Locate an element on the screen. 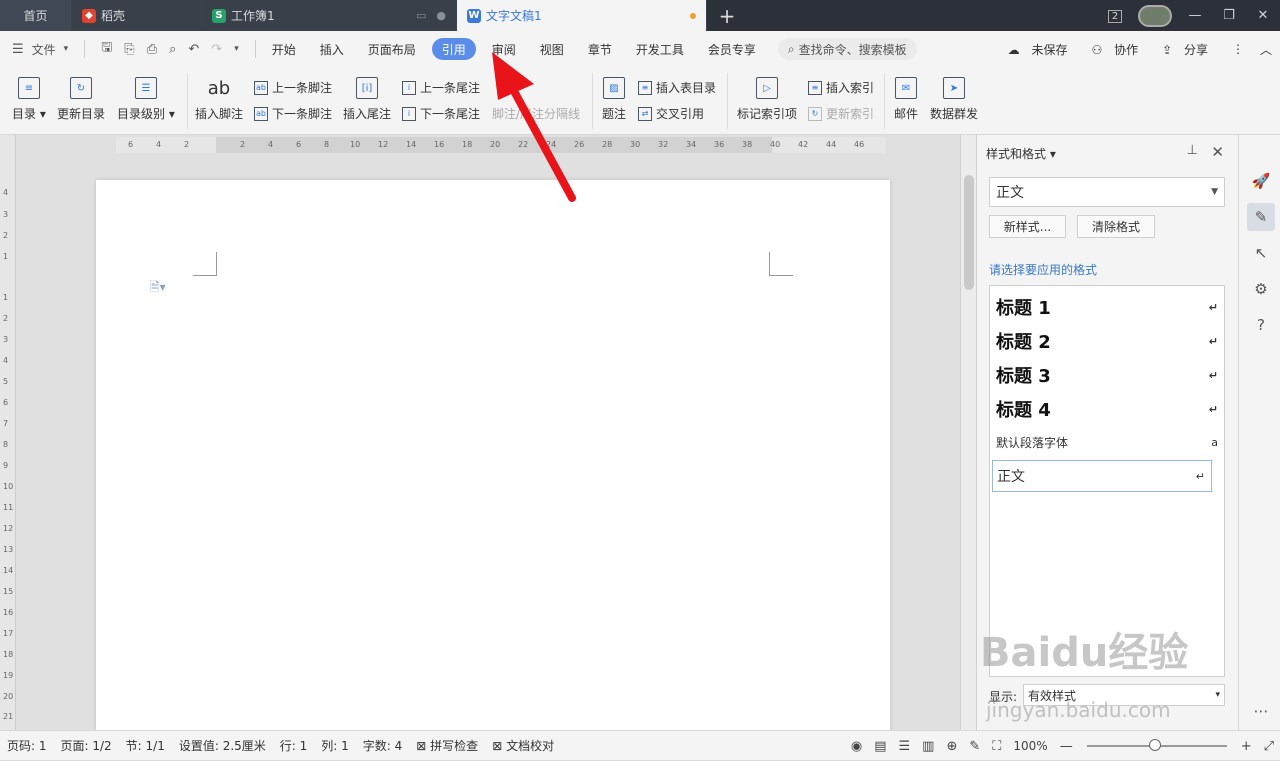  web-view-icon: ⊕ is located at coordinates (951, 746).